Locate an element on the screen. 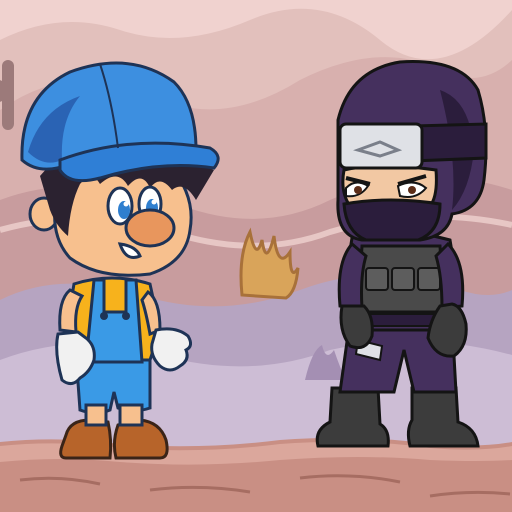 This screenshot has height=512, width=512. hero-eye-shine-right is located at coordinates (154, 202).